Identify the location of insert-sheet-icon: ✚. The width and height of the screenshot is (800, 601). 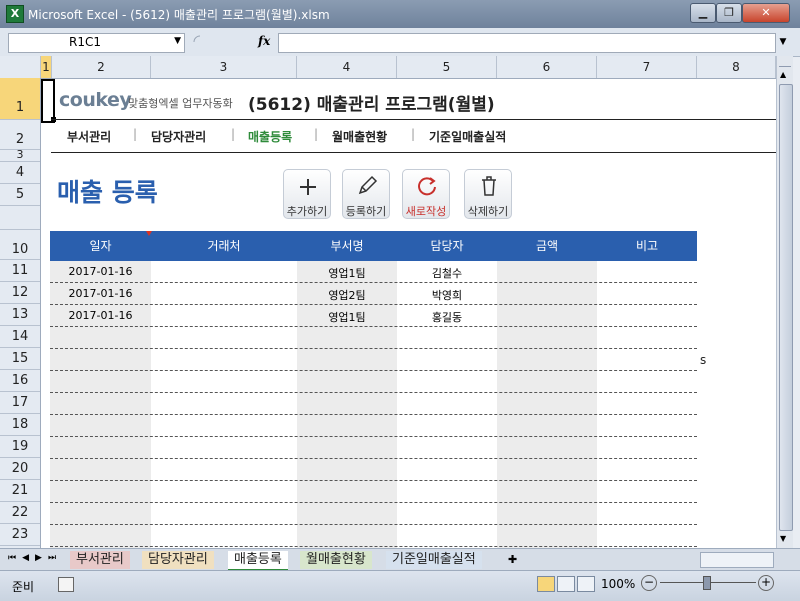
(512, 559).